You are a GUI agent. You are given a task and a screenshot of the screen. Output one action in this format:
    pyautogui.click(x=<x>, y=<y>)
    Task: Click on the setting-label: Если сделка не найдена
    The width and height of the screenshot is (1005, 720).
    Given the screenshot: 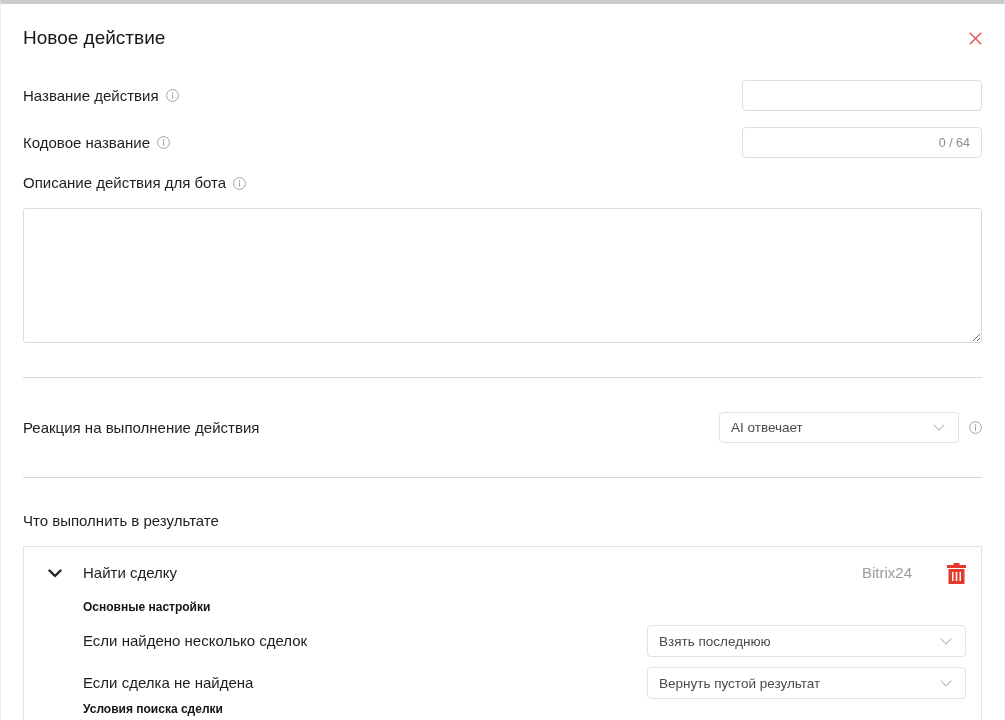 What is the action you would take?
    pyautogui.click(x=168, y=683)
    